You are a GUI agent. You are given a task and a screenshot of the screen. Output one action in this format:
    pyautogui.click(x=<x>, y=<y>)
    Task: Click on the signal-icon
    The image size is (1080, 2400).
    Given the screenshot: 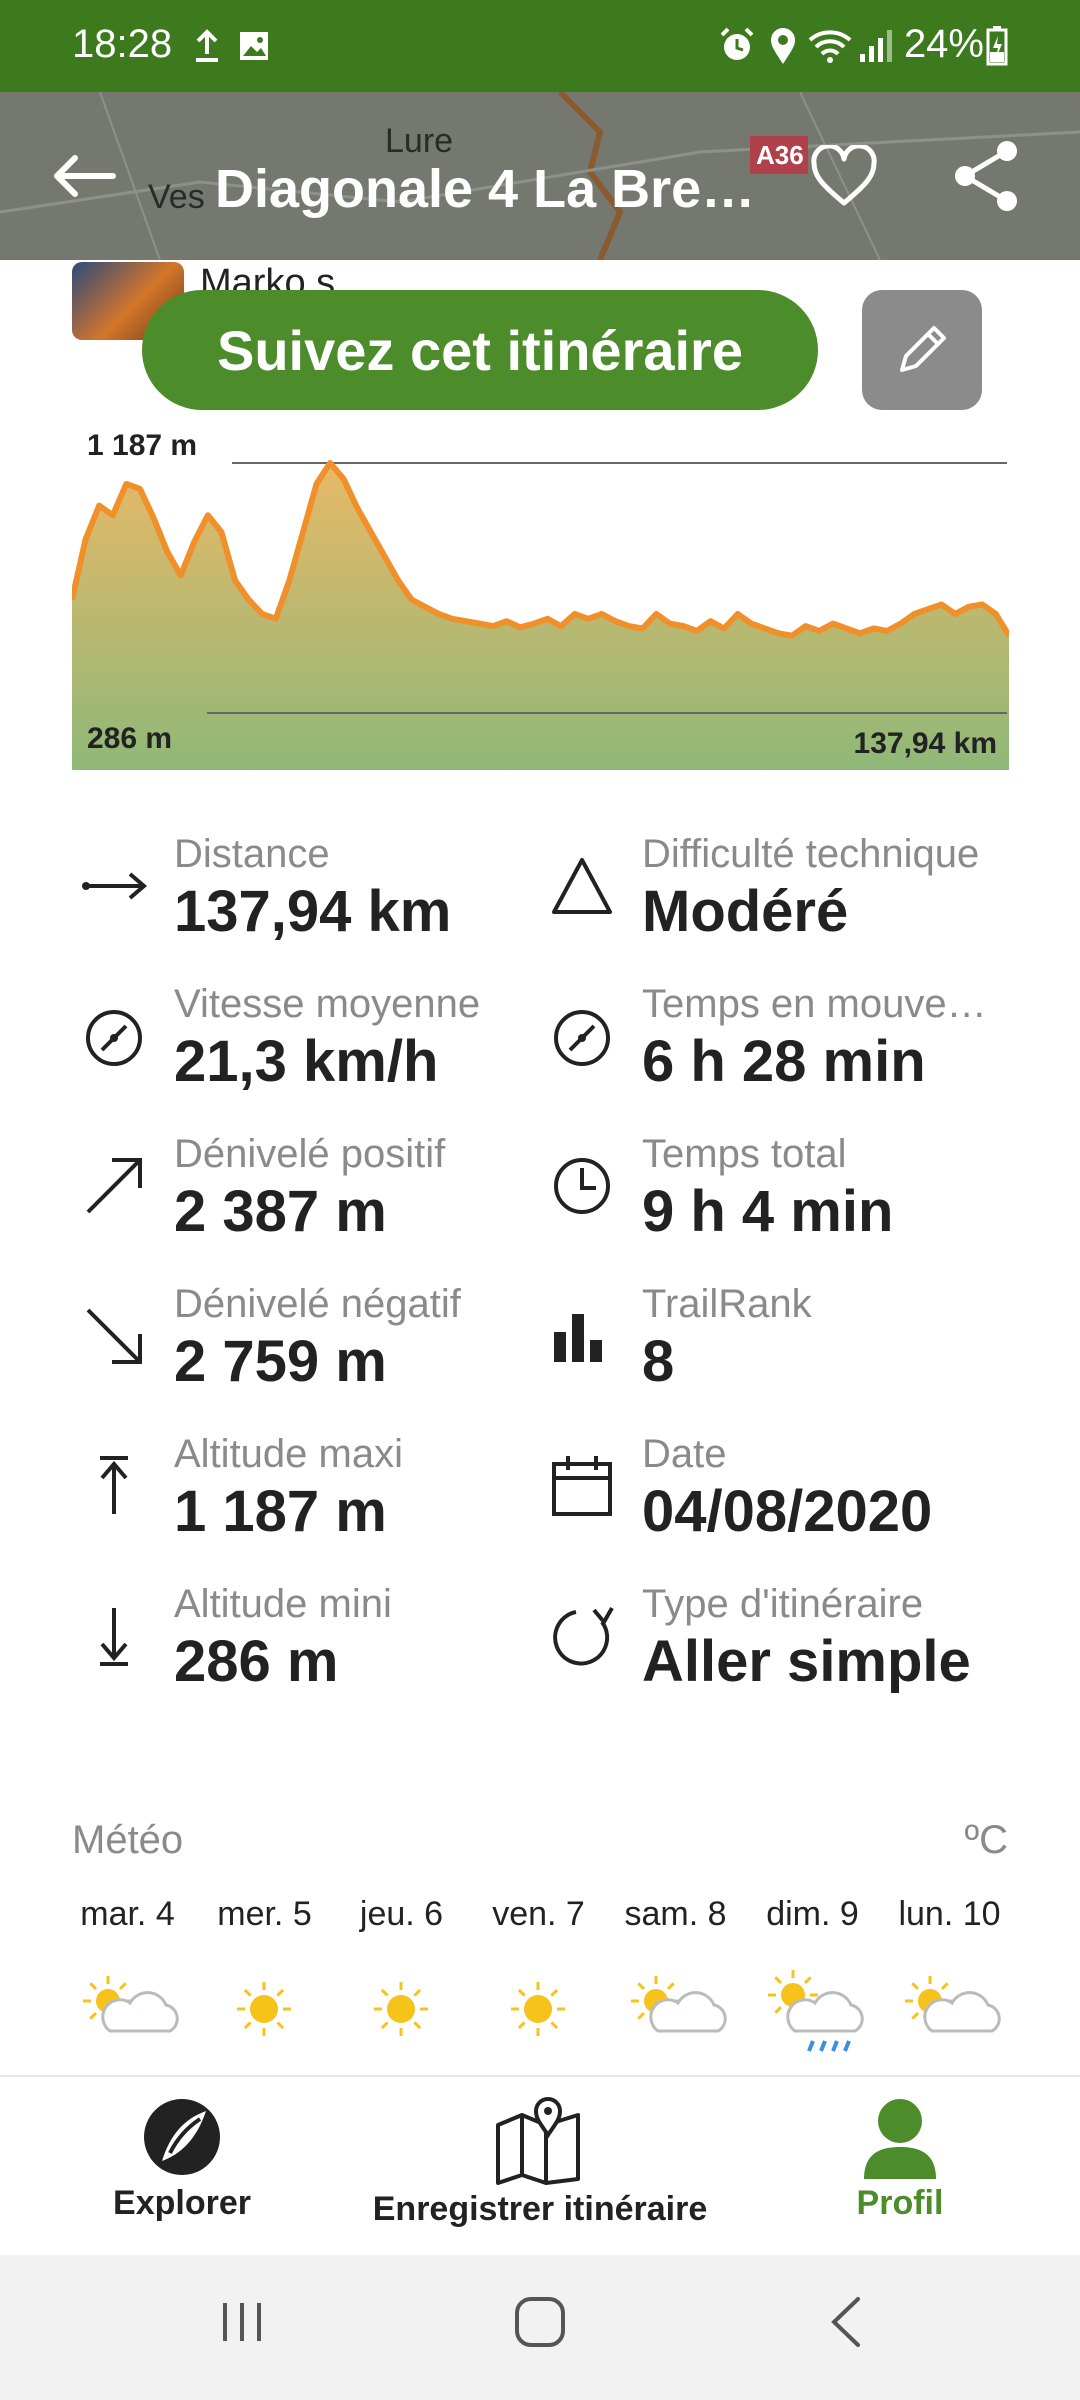 What is the action you would take?
    pyautogui.click(x=876, y=46)
    